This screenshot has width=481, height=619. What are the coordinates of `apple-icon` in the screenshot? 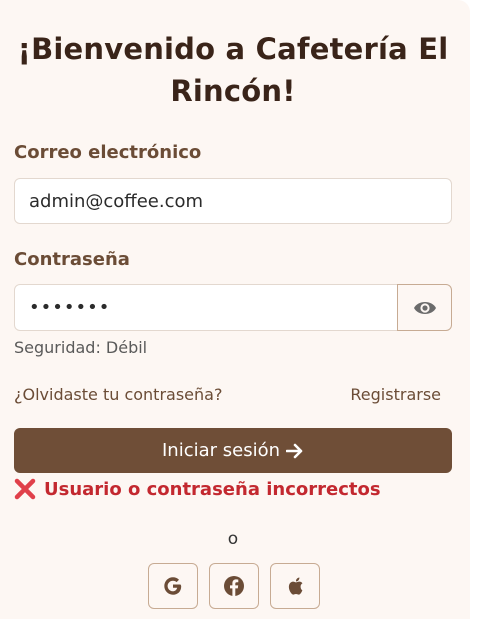 It's located at (295, 586).